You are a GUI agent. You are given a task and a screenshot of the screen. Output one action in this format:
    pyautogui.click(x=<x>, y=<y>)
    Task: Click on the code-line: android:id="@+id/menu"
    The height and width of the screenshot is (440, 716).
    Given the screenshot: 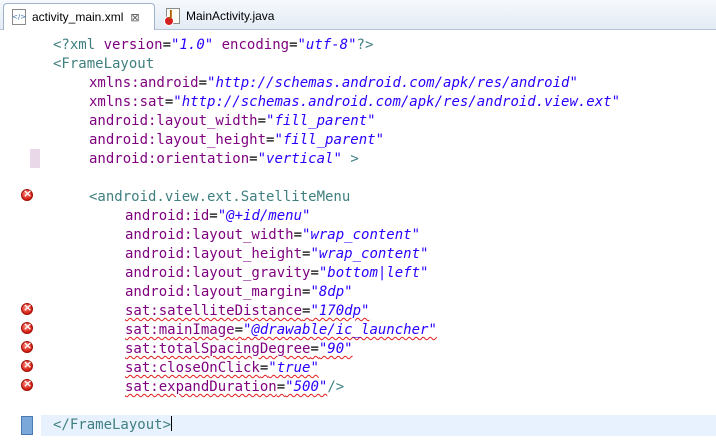 What is the action you would take?
    pyautogui.click(x=217, y=216)
    